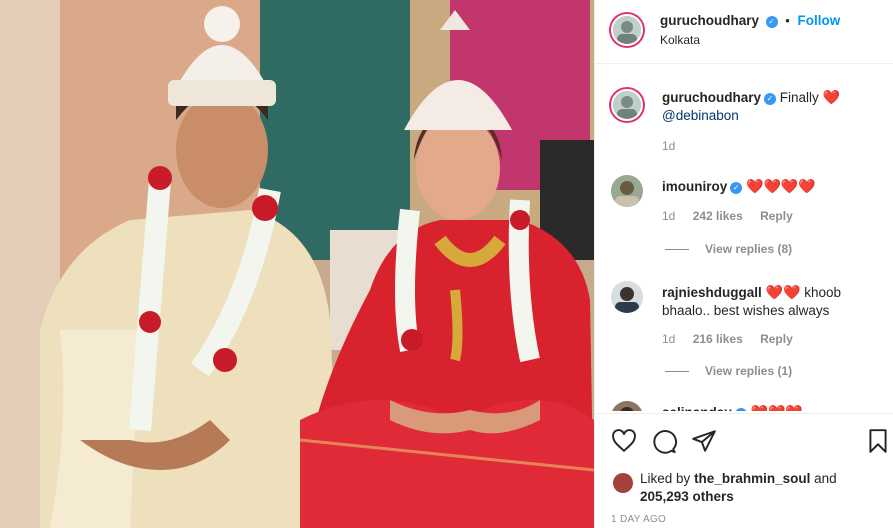  I want to click on paper-plane-icon, so click(704, 441).